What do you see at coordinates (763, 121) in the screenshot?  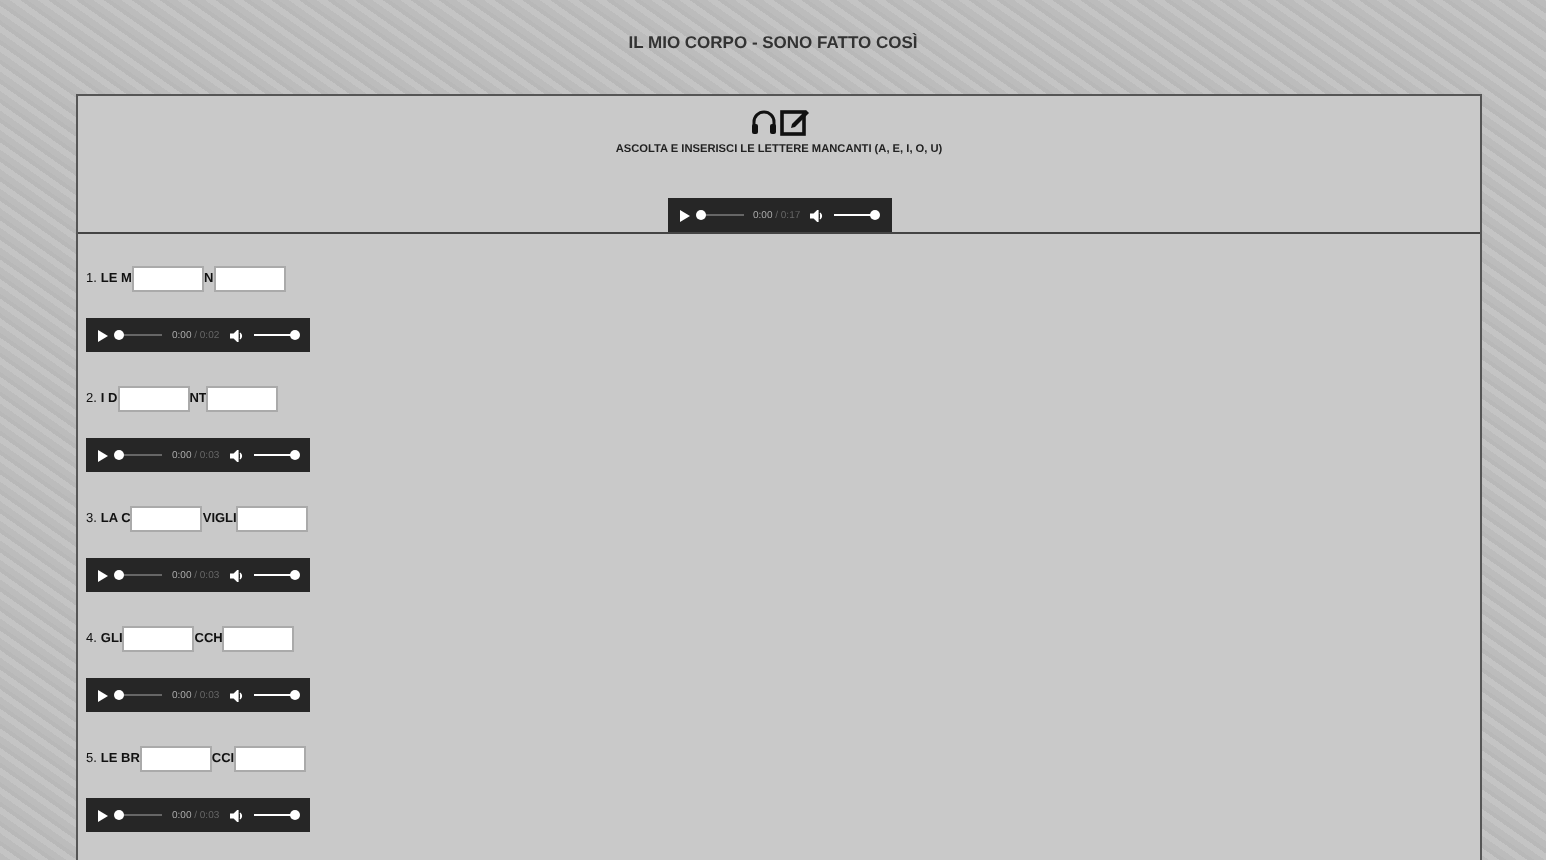 I see `headphones-icon` at bounding box center [763, 121].